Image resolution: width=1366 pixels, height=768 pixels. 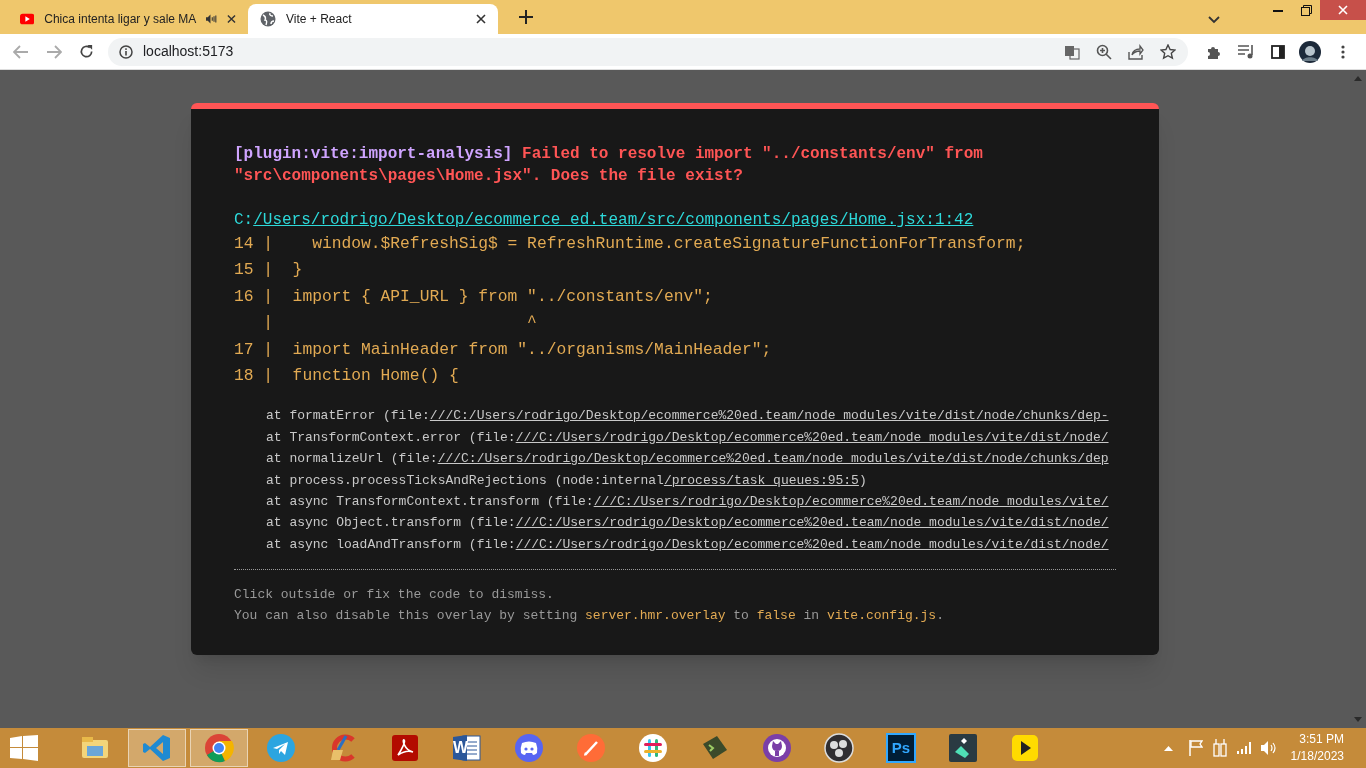 What do you see at coordinates (1343, 51) in the screenshot?
I see `menu-icon` at bounding box center [1343, 51].